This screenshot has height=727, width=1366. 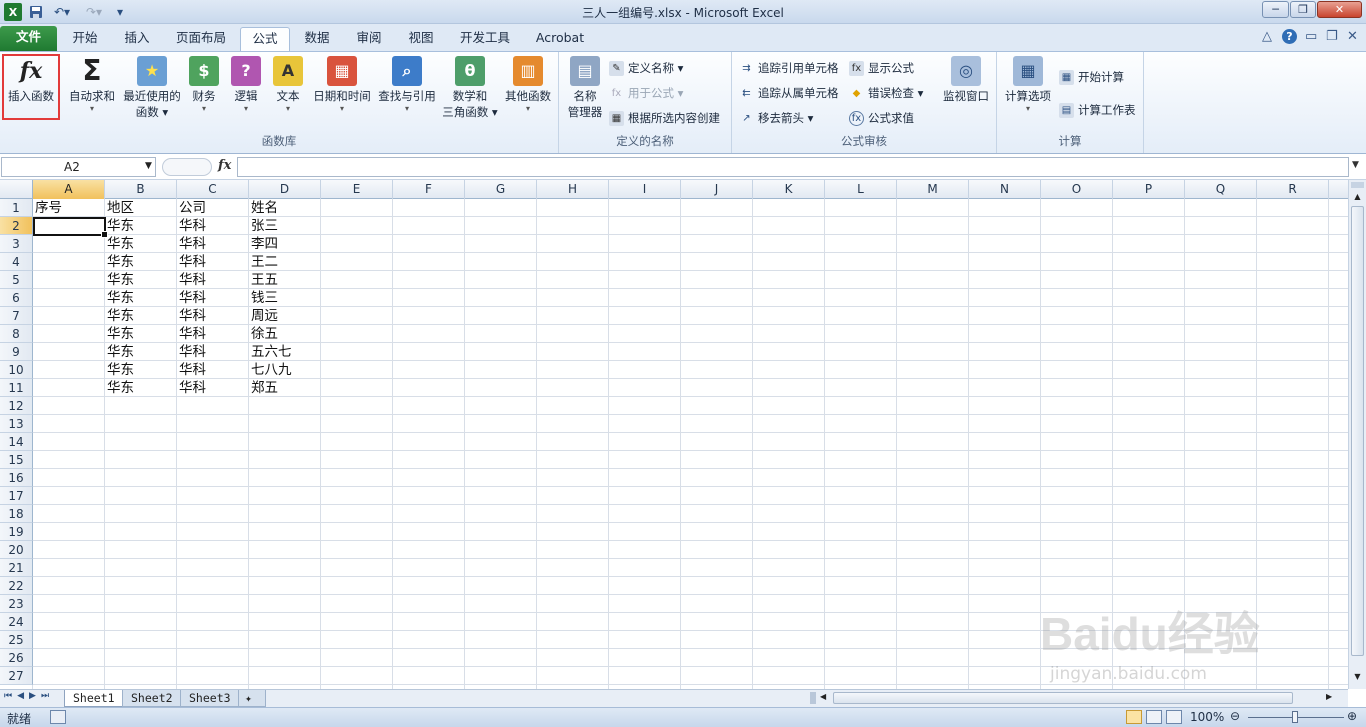 I want to click on vertical-scroll-thumb, so click(x=1357, y=431).